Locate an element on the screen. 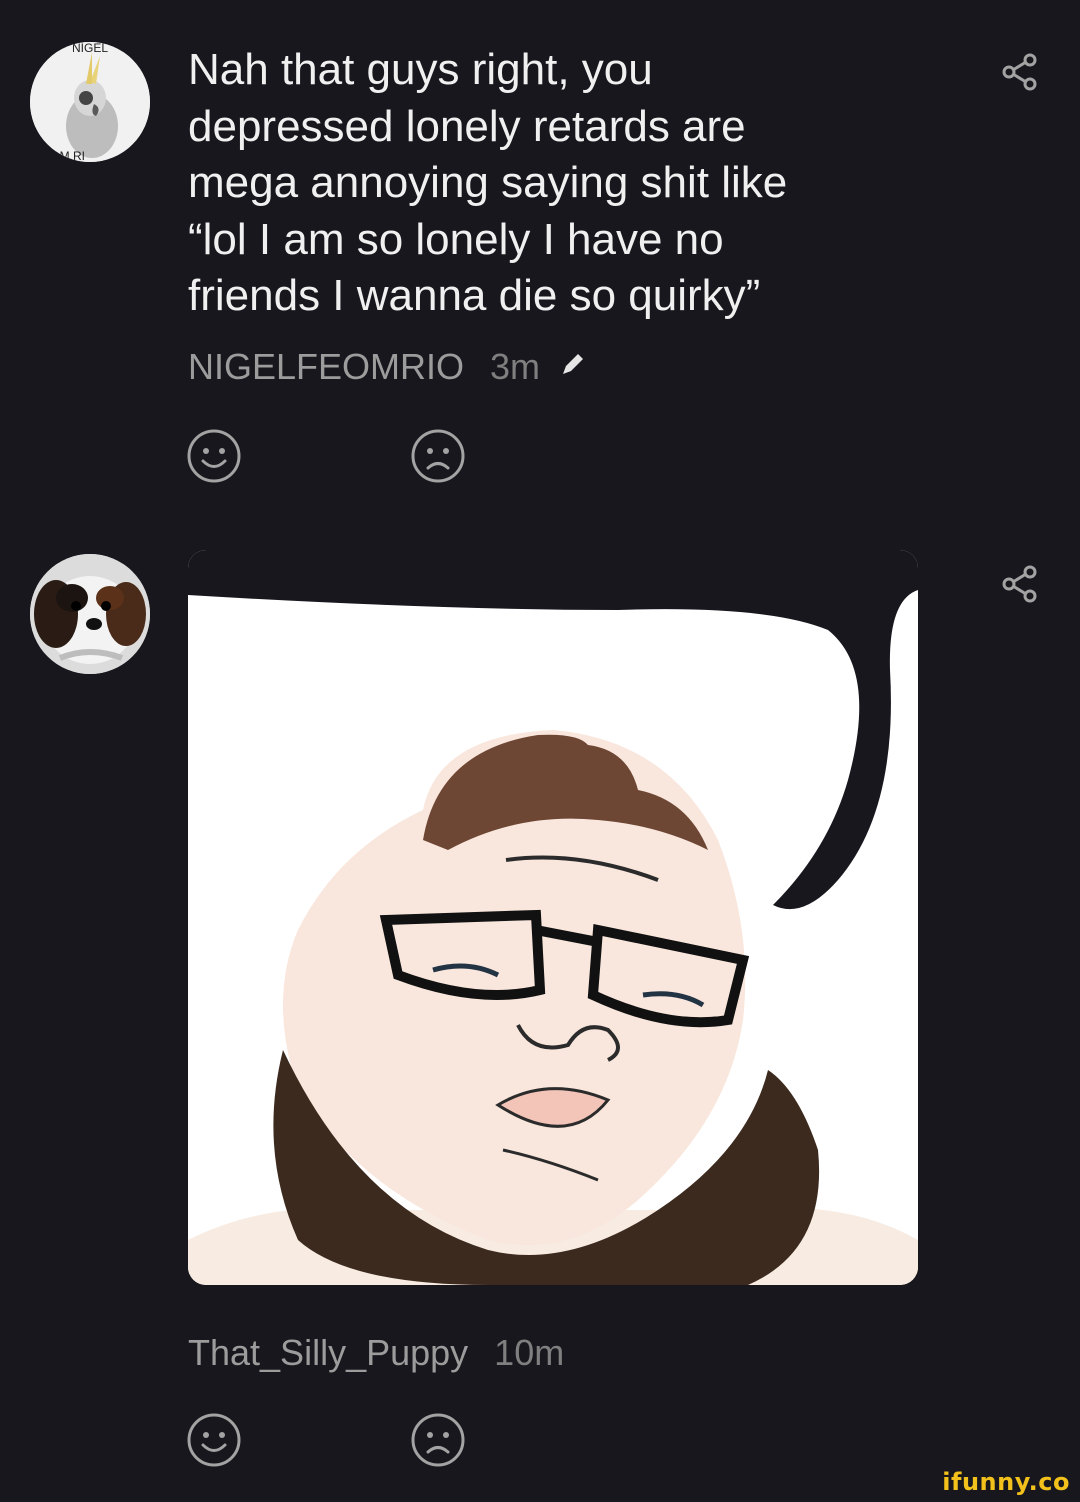 This screenshot has height=1502, width=1080. ifunny-watermark: ifunny.co is located at coordinates (1006, 1482).